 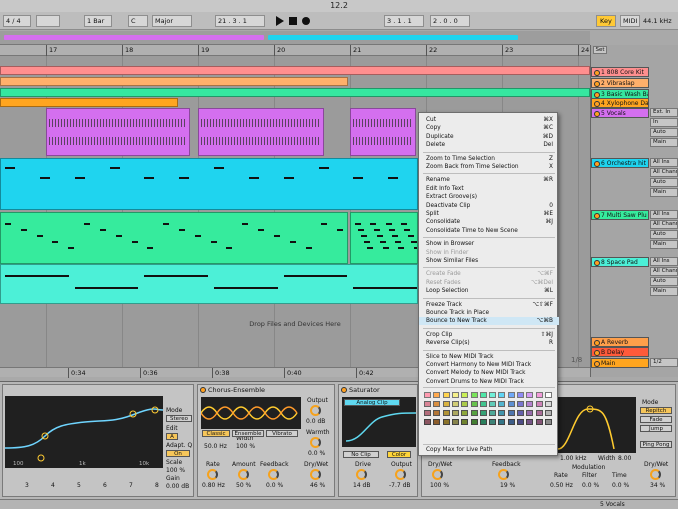 What do you see at coordinates (489, 120) in the screenshot?
I see `menu-item-cut: Cut ⌘X` at bounding box center [489, 120].